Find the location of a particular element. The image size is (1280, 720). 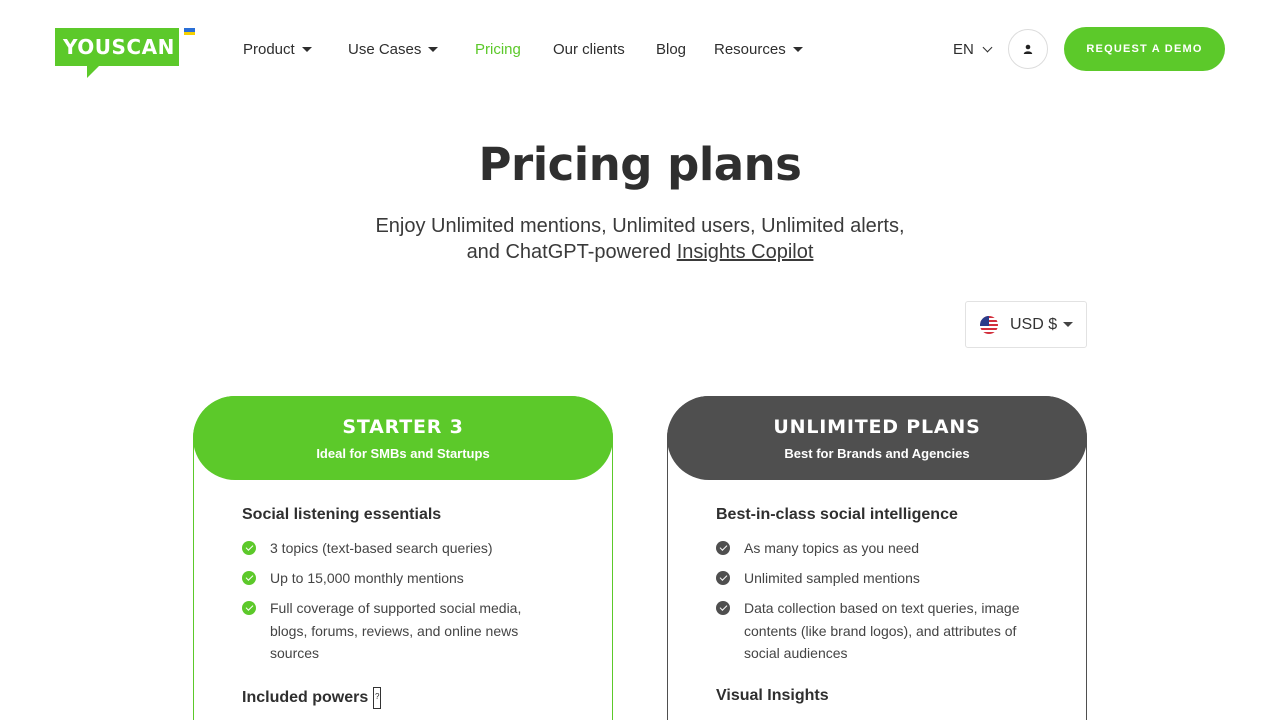

subtitle-line-2: and ChatGPT-powered Insights Copilot is located at coordinates (640, 252).